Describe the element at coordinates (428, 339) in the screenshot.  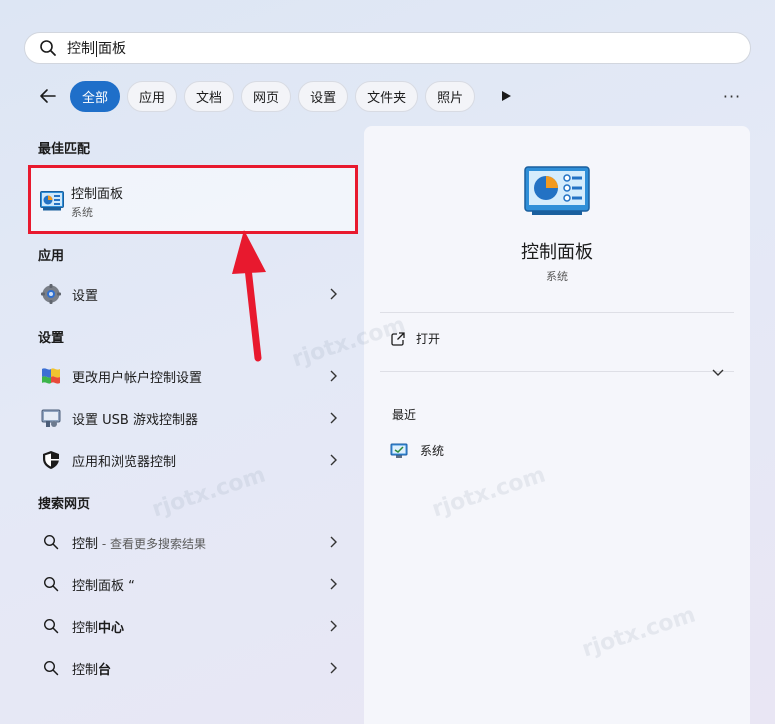
I see `open-label: 打开` at that location.